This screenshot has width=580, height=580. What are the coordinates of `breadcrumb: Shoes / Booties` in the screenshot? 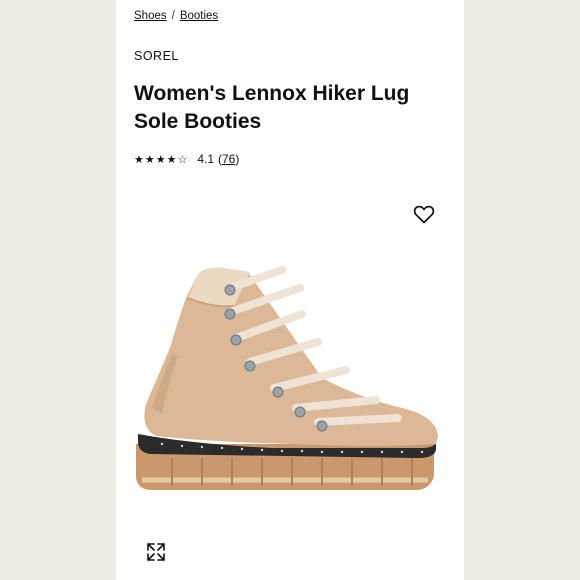 It's located at (176, 16).